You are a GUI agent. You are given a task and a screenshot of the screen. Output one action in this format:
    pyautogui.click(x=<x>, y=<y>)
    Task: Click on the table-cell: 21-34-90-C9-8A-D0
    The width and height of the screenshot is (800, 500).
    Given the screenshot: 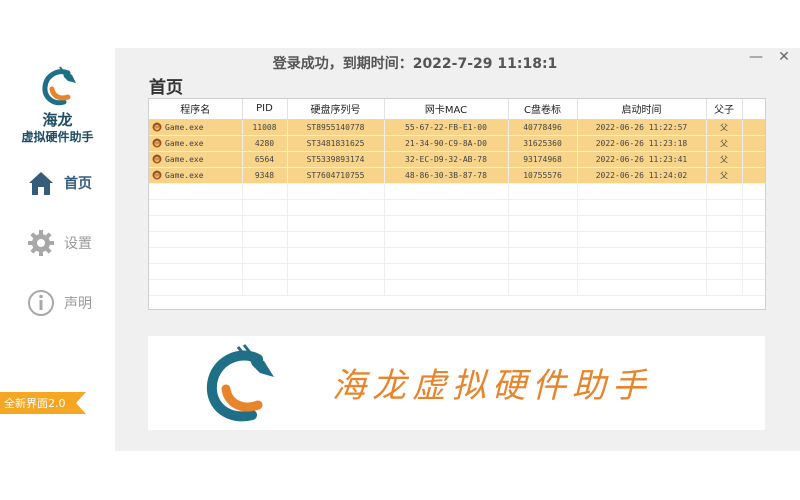 What is the action you would take?
    pyautogui.click(x=446, y=143)
    